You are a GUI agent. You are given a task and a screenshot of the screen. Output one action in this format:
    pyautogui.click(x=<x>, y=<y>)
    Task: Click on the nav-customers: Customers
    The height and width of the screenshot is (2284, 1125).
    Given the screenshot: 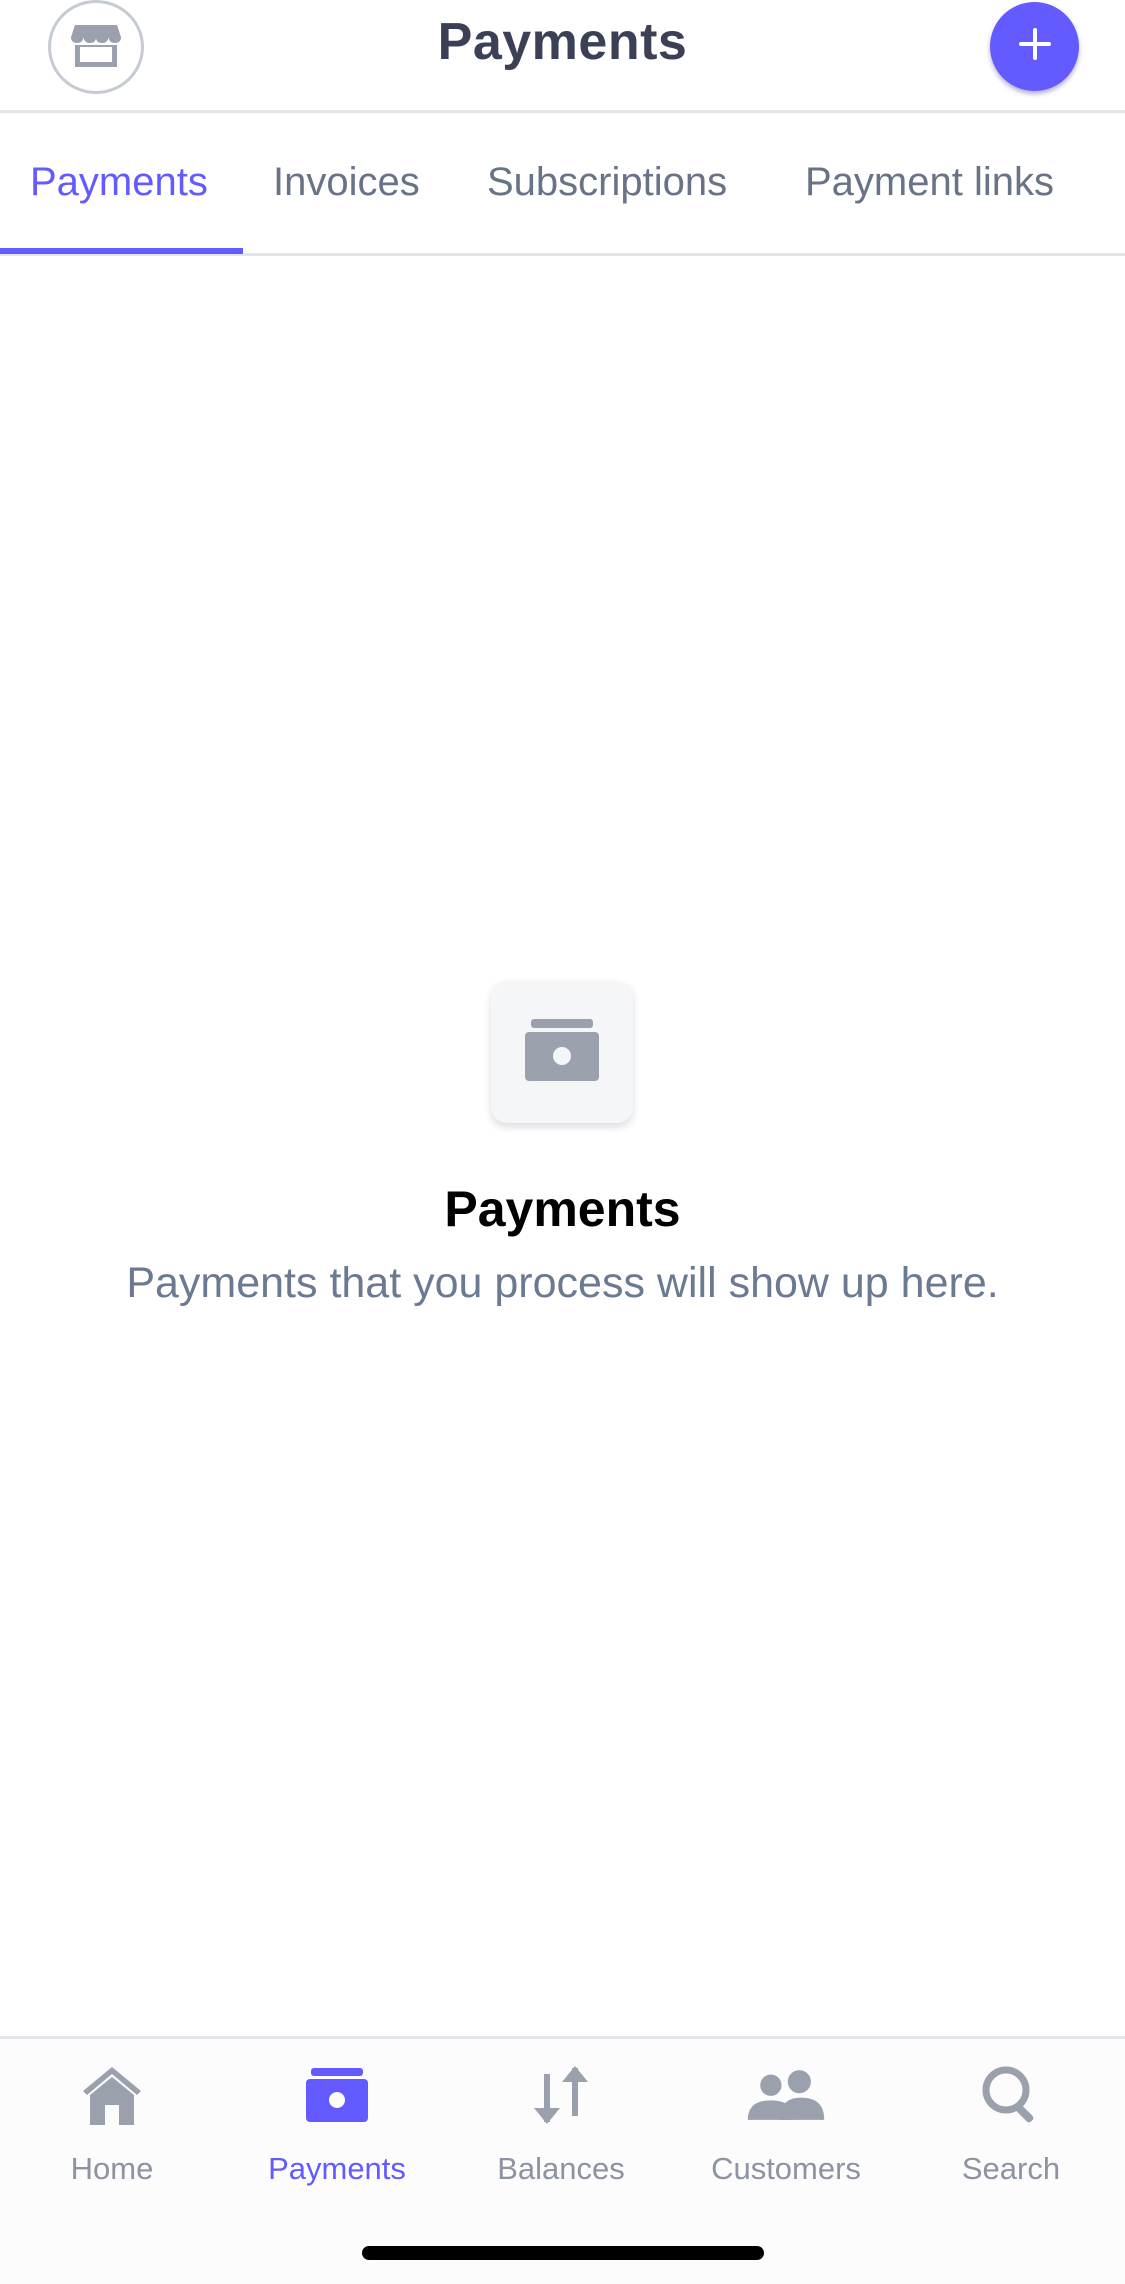 What is the action you would take?
    pyautogui.click(x=786, y=2129)
    